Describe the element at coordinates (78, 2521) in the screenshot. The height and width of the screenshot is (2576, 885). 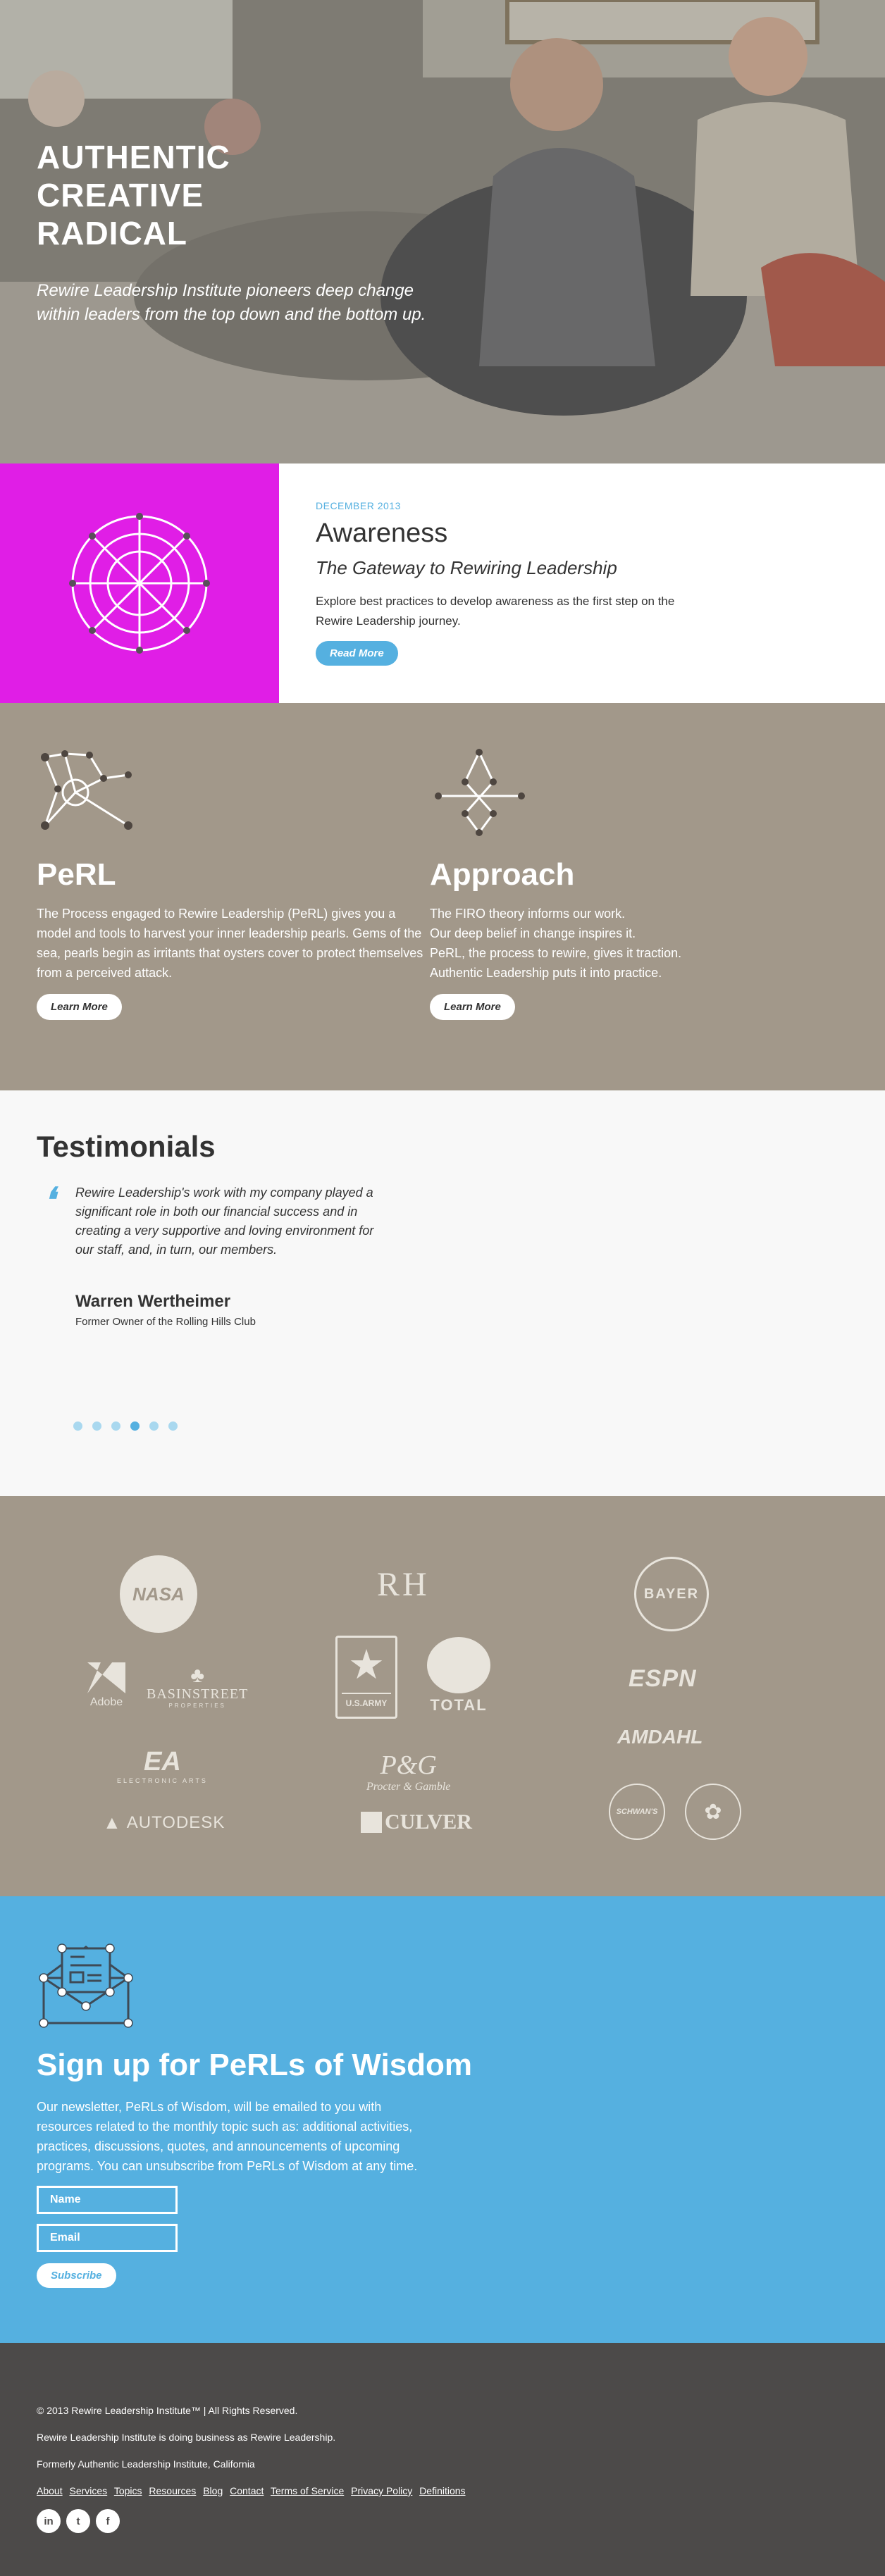
I see `twitter-icon: t` at that location.